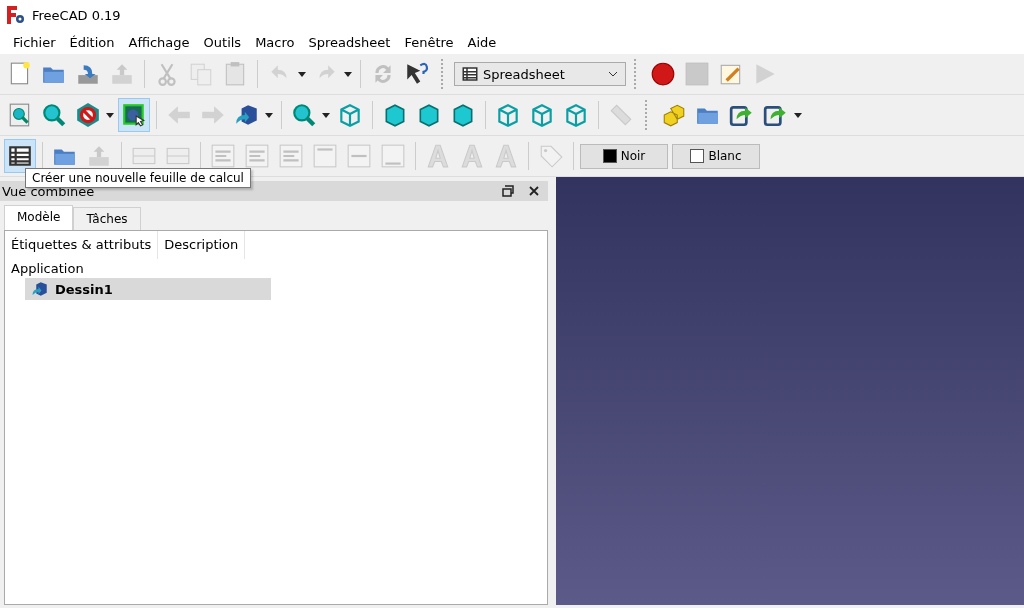 This screenshot has height=608, width=1024. I want to click on menu-item: Spreadsheet, so click(349, 42).